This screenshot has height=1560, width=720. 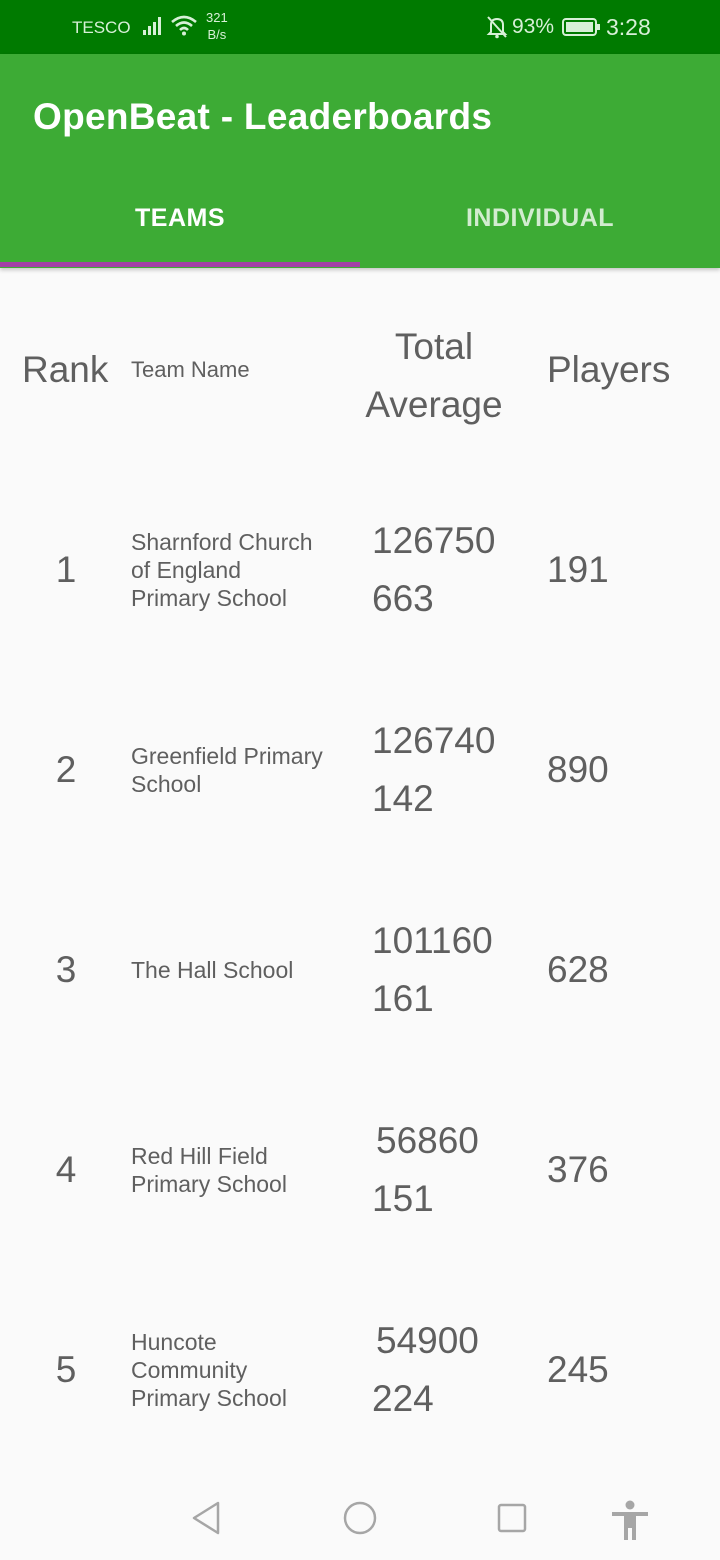 What do you see at coordinates (497, 29) in the screenshot?
I see `bell-off-icon` at bounding box center [497, 29].